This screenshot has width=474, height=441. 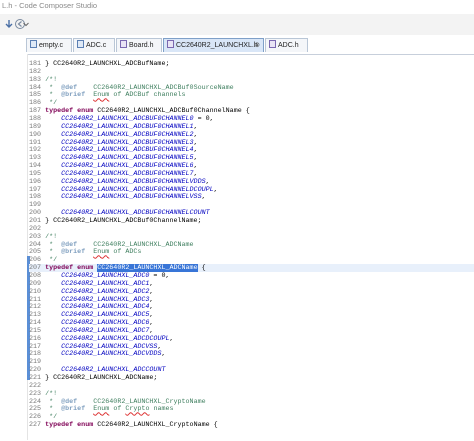 What do you see at coordinates (155, 87) in the screenshot?
I see `code-token: CC2640R2_LAUNCHXL_ADCBuf0SourceName` at bounding box center [155, 87].